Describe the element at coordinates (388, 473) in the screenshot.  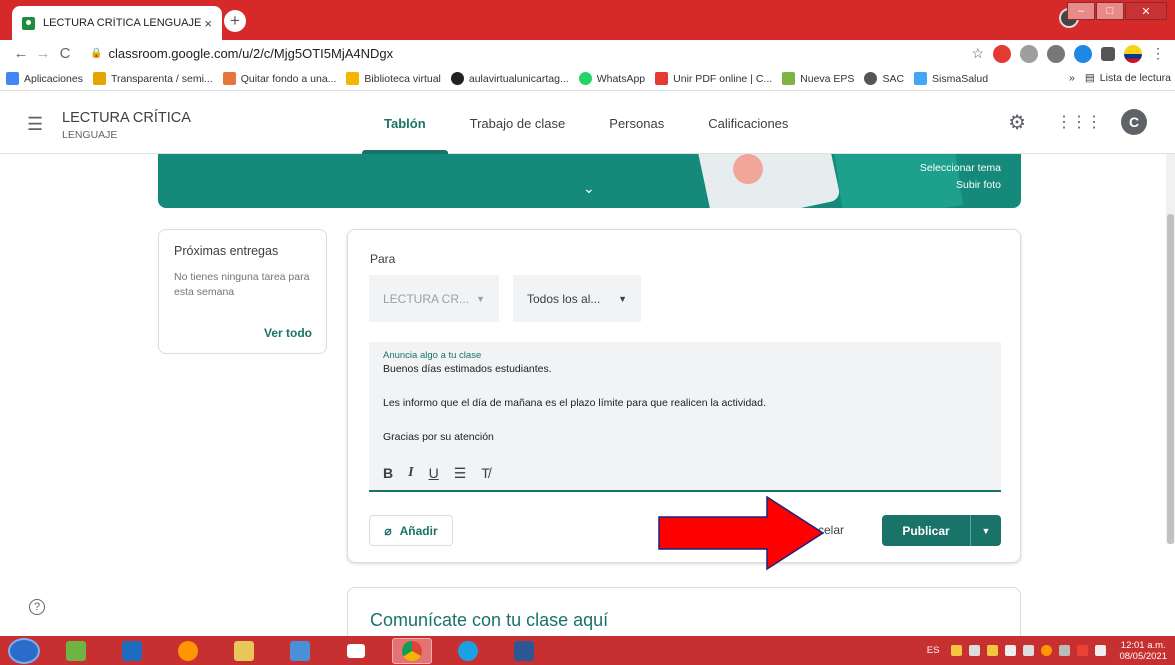
I see `bold-icon: B` at that location.